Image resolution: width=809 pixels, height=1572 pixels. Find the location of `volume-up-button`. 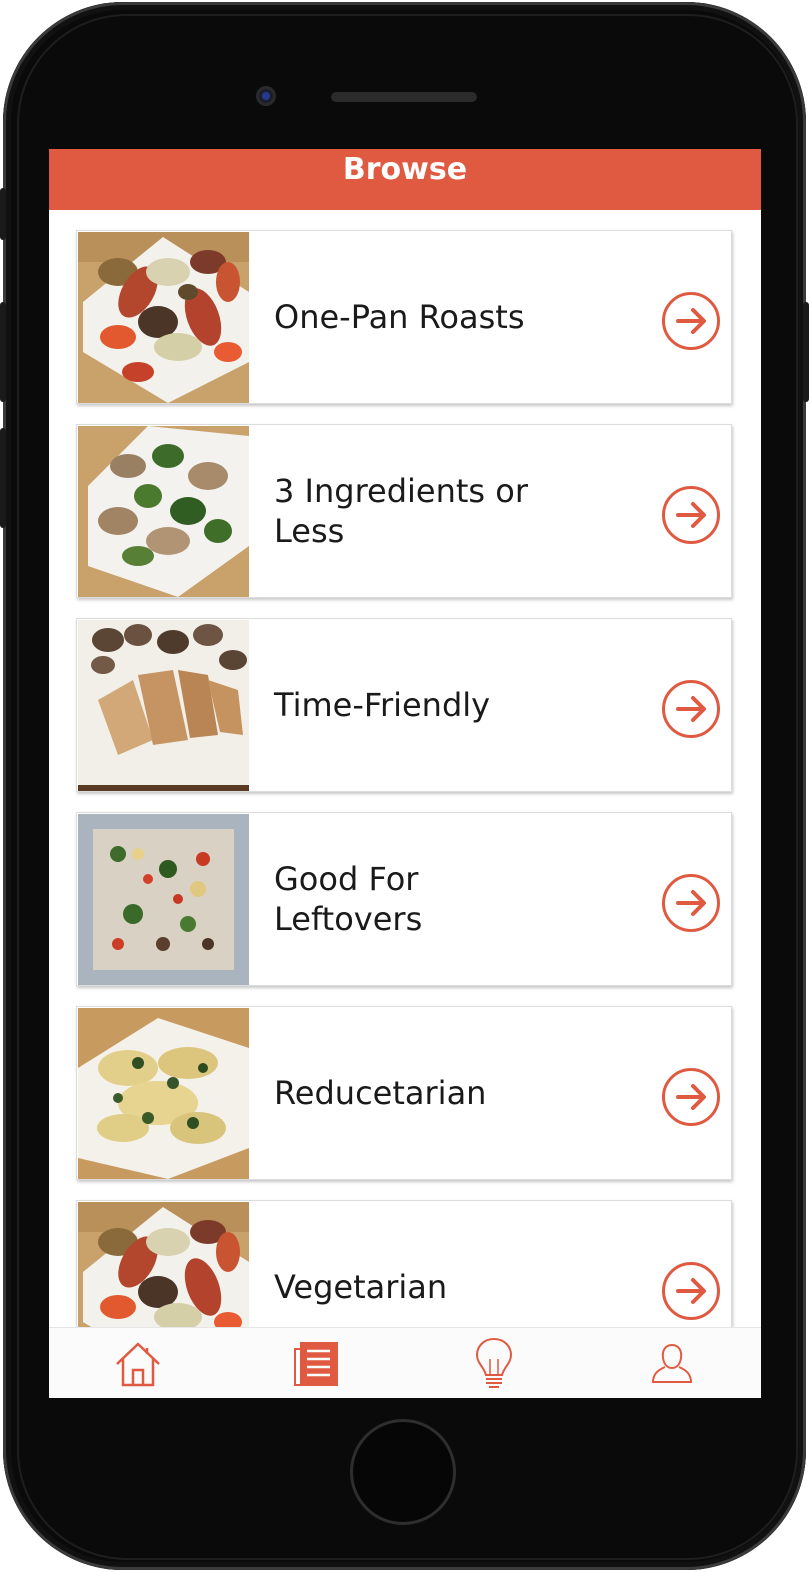

volume-up-button is located at coordinates (3, 352).